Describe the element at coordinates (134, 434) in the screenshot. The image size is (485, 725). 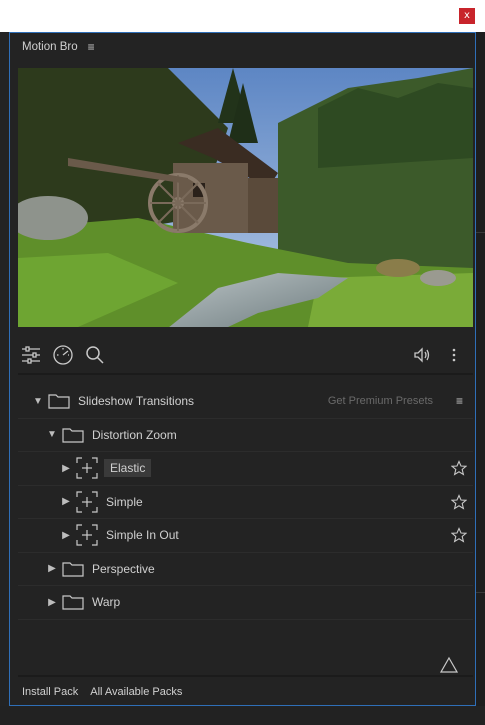
I see `tree-label: Distortion Zoom` at that location.